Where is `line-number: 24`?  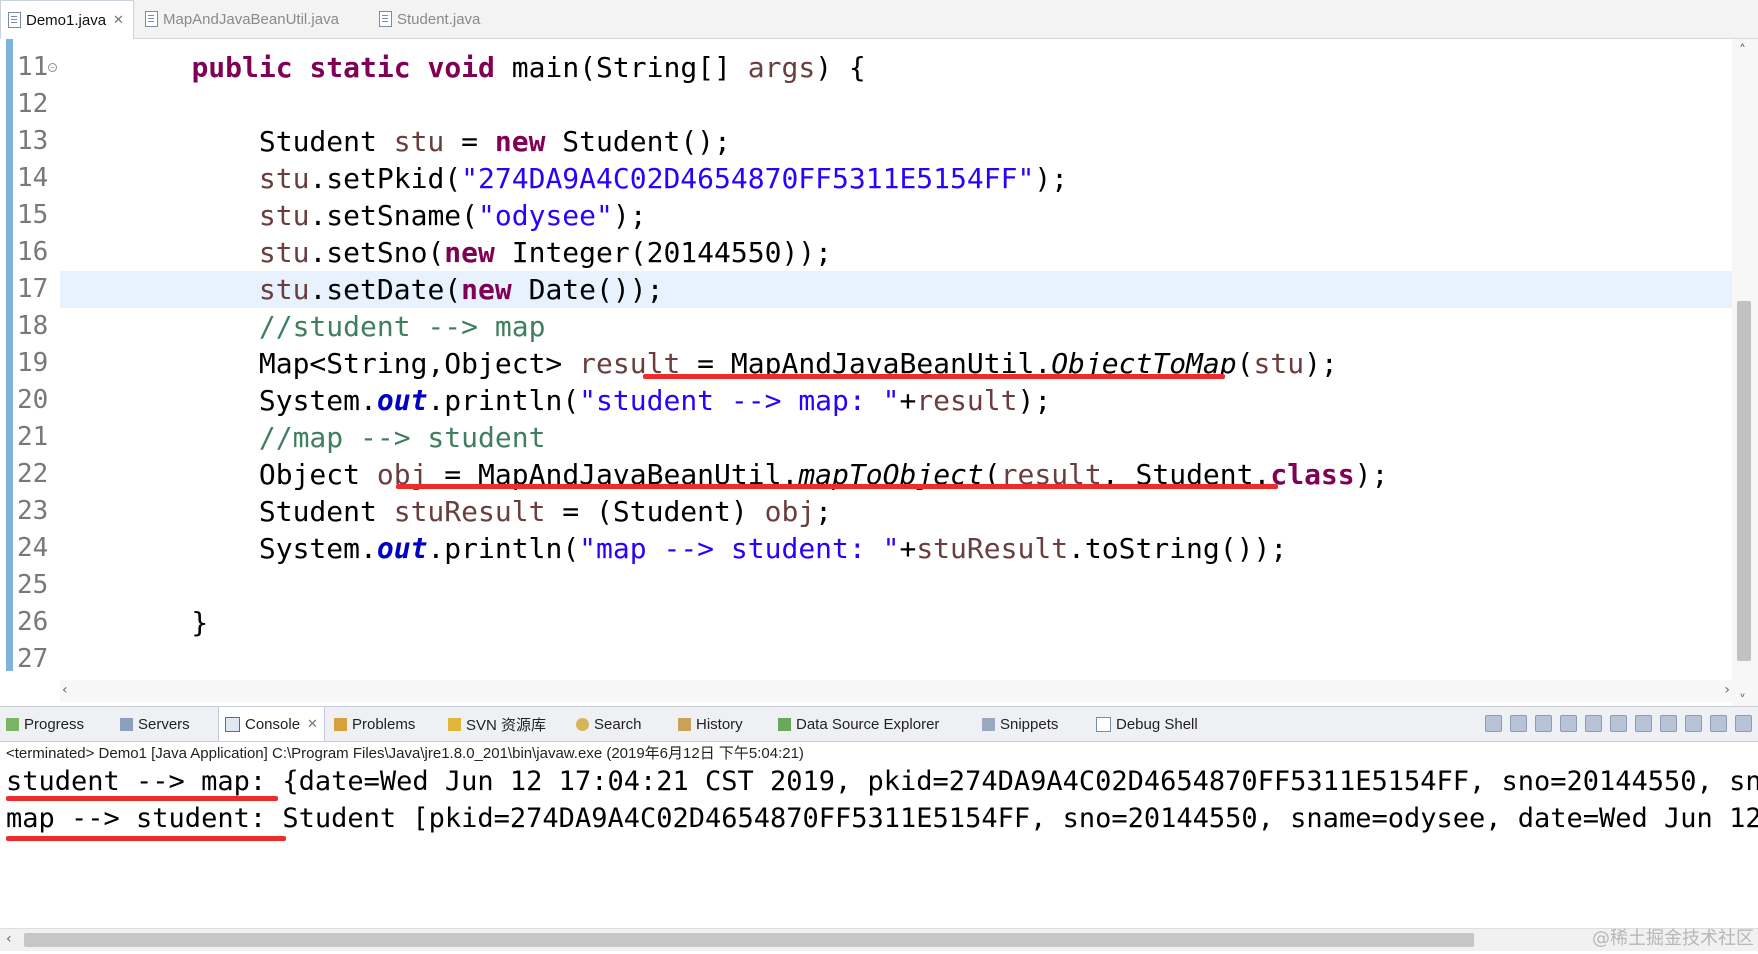 line-number: 24 is located at coordinates (33, 548).